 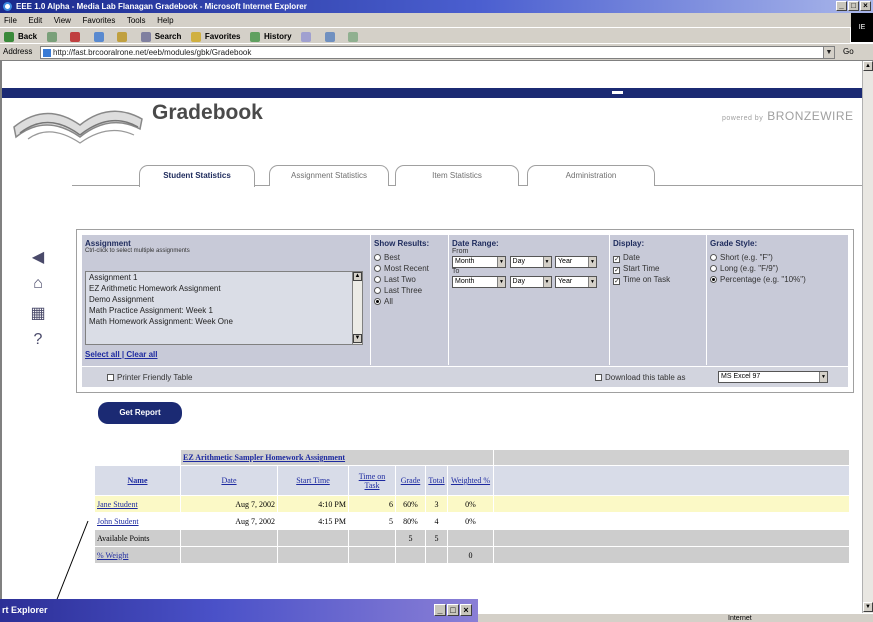 I want to click on radio-long: Long (e.g. "F/9"), so click(x=779, y=268).